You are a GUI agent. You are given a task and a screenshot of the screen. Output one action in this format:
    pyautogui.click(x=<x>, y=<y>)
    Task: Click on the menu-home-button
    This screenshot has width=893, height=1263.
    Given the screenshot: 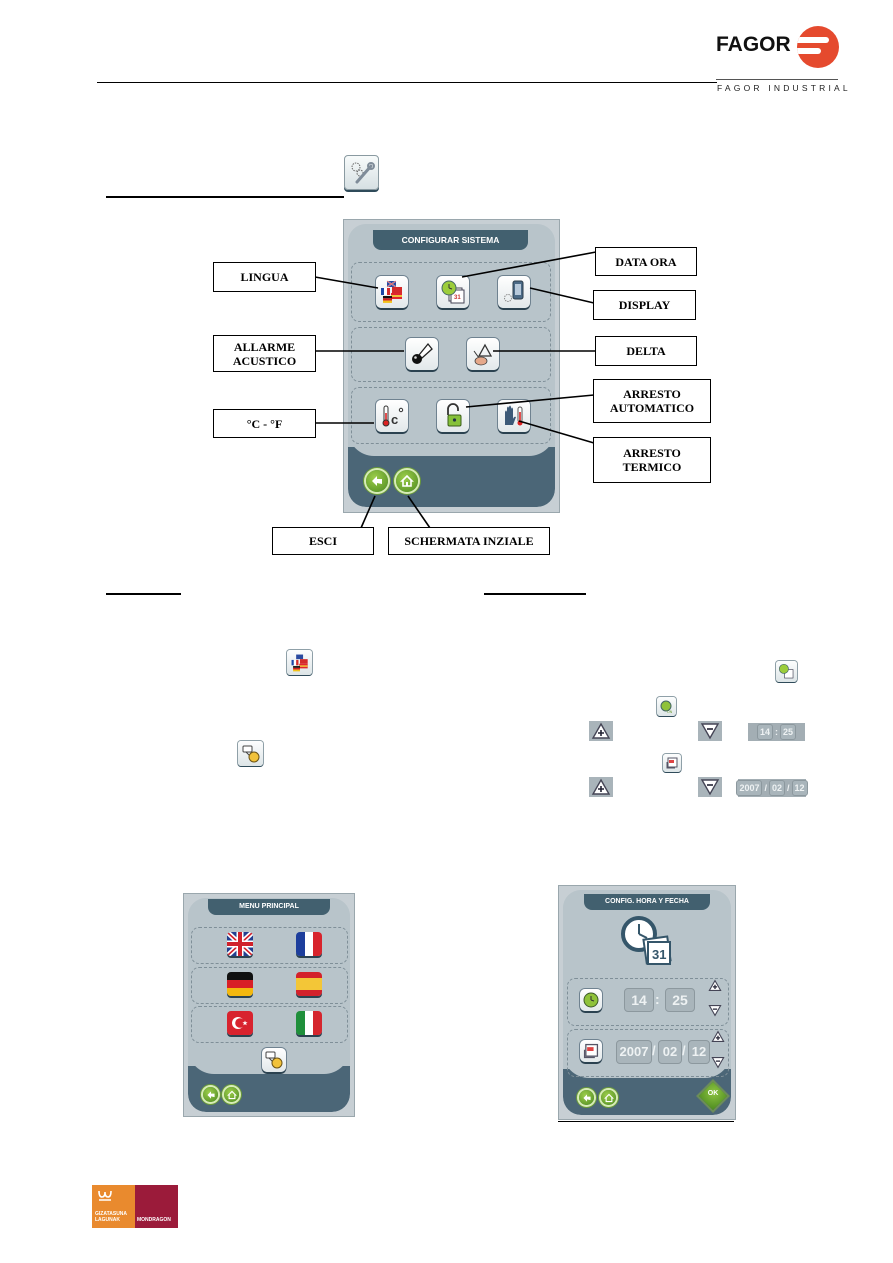 What is the action you would take?
    pyautogui.click(x=231, y=1094)
    